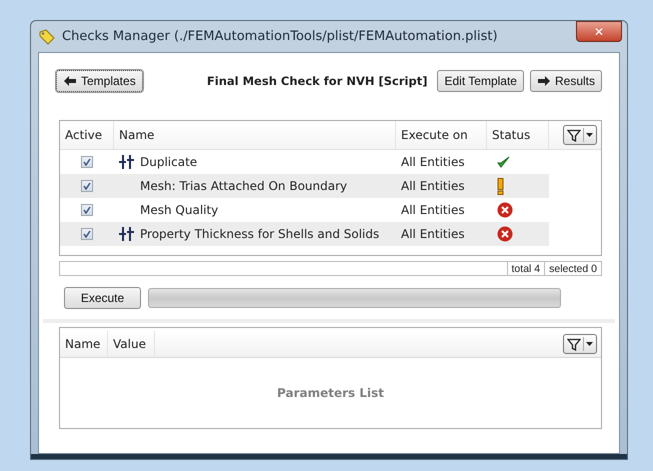 This screenshot has width=653, height=471. I want to click on table-row: Mesh Quality All Entities, so click(304, 210).